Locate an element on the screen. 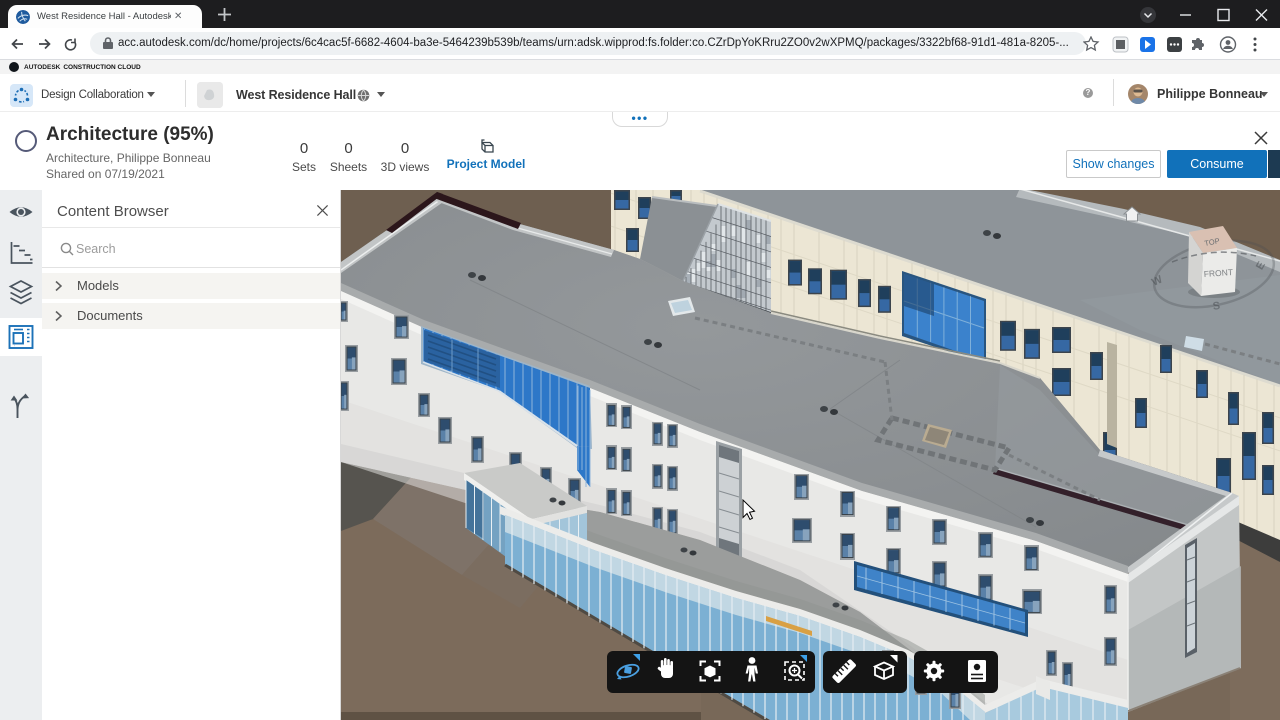 The width and height of the screenshot is (1280, 720). svg-text: FRONT is located at coordinates (1218, 273).